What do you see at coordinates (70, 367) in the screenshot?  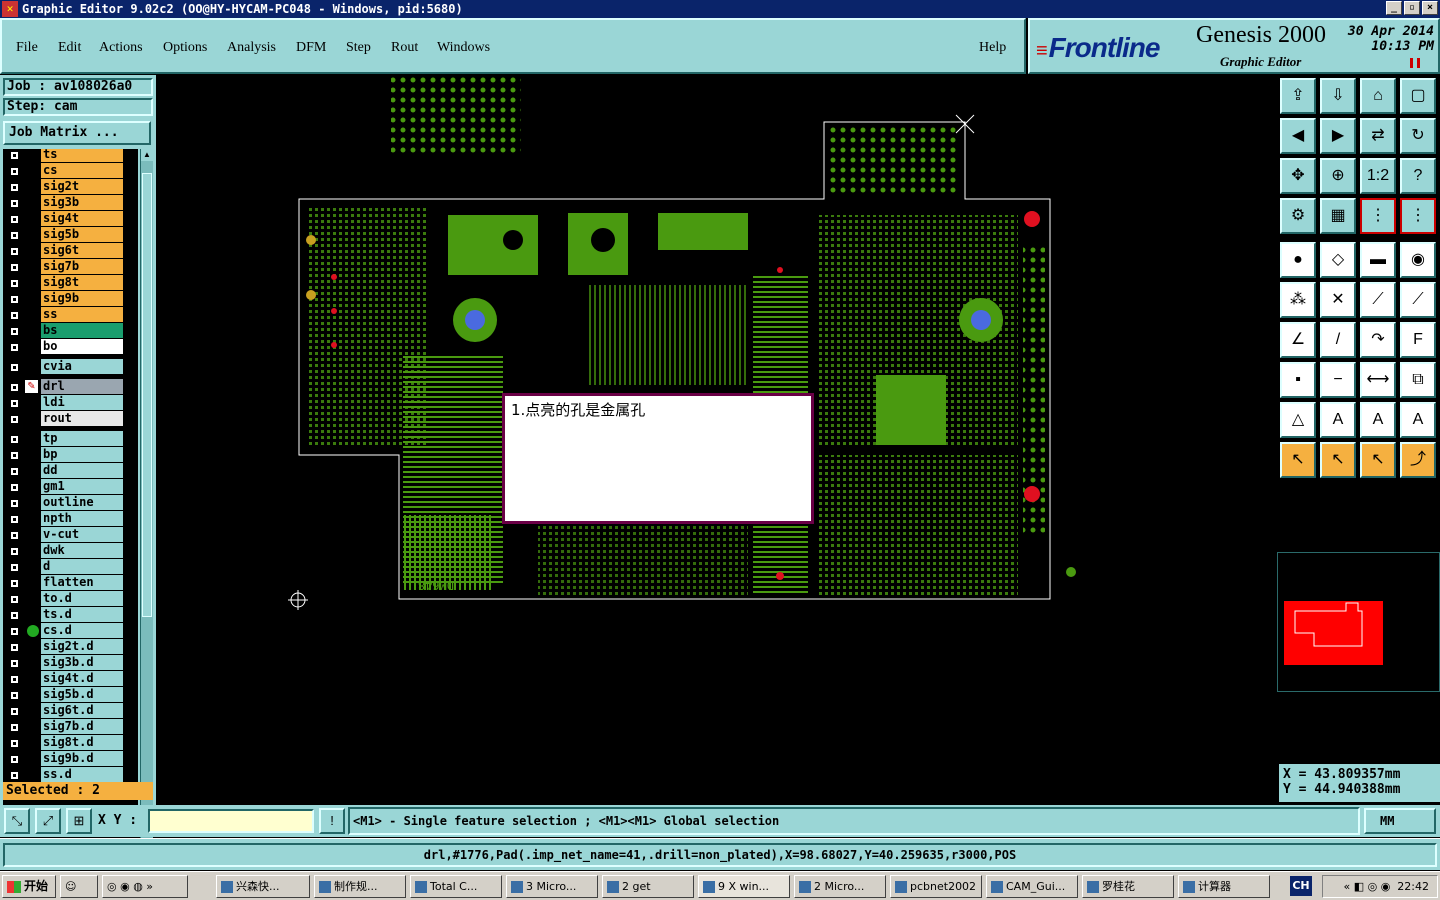 I see `layer-row-cvia: cvia` at bounding box center [70, 367].